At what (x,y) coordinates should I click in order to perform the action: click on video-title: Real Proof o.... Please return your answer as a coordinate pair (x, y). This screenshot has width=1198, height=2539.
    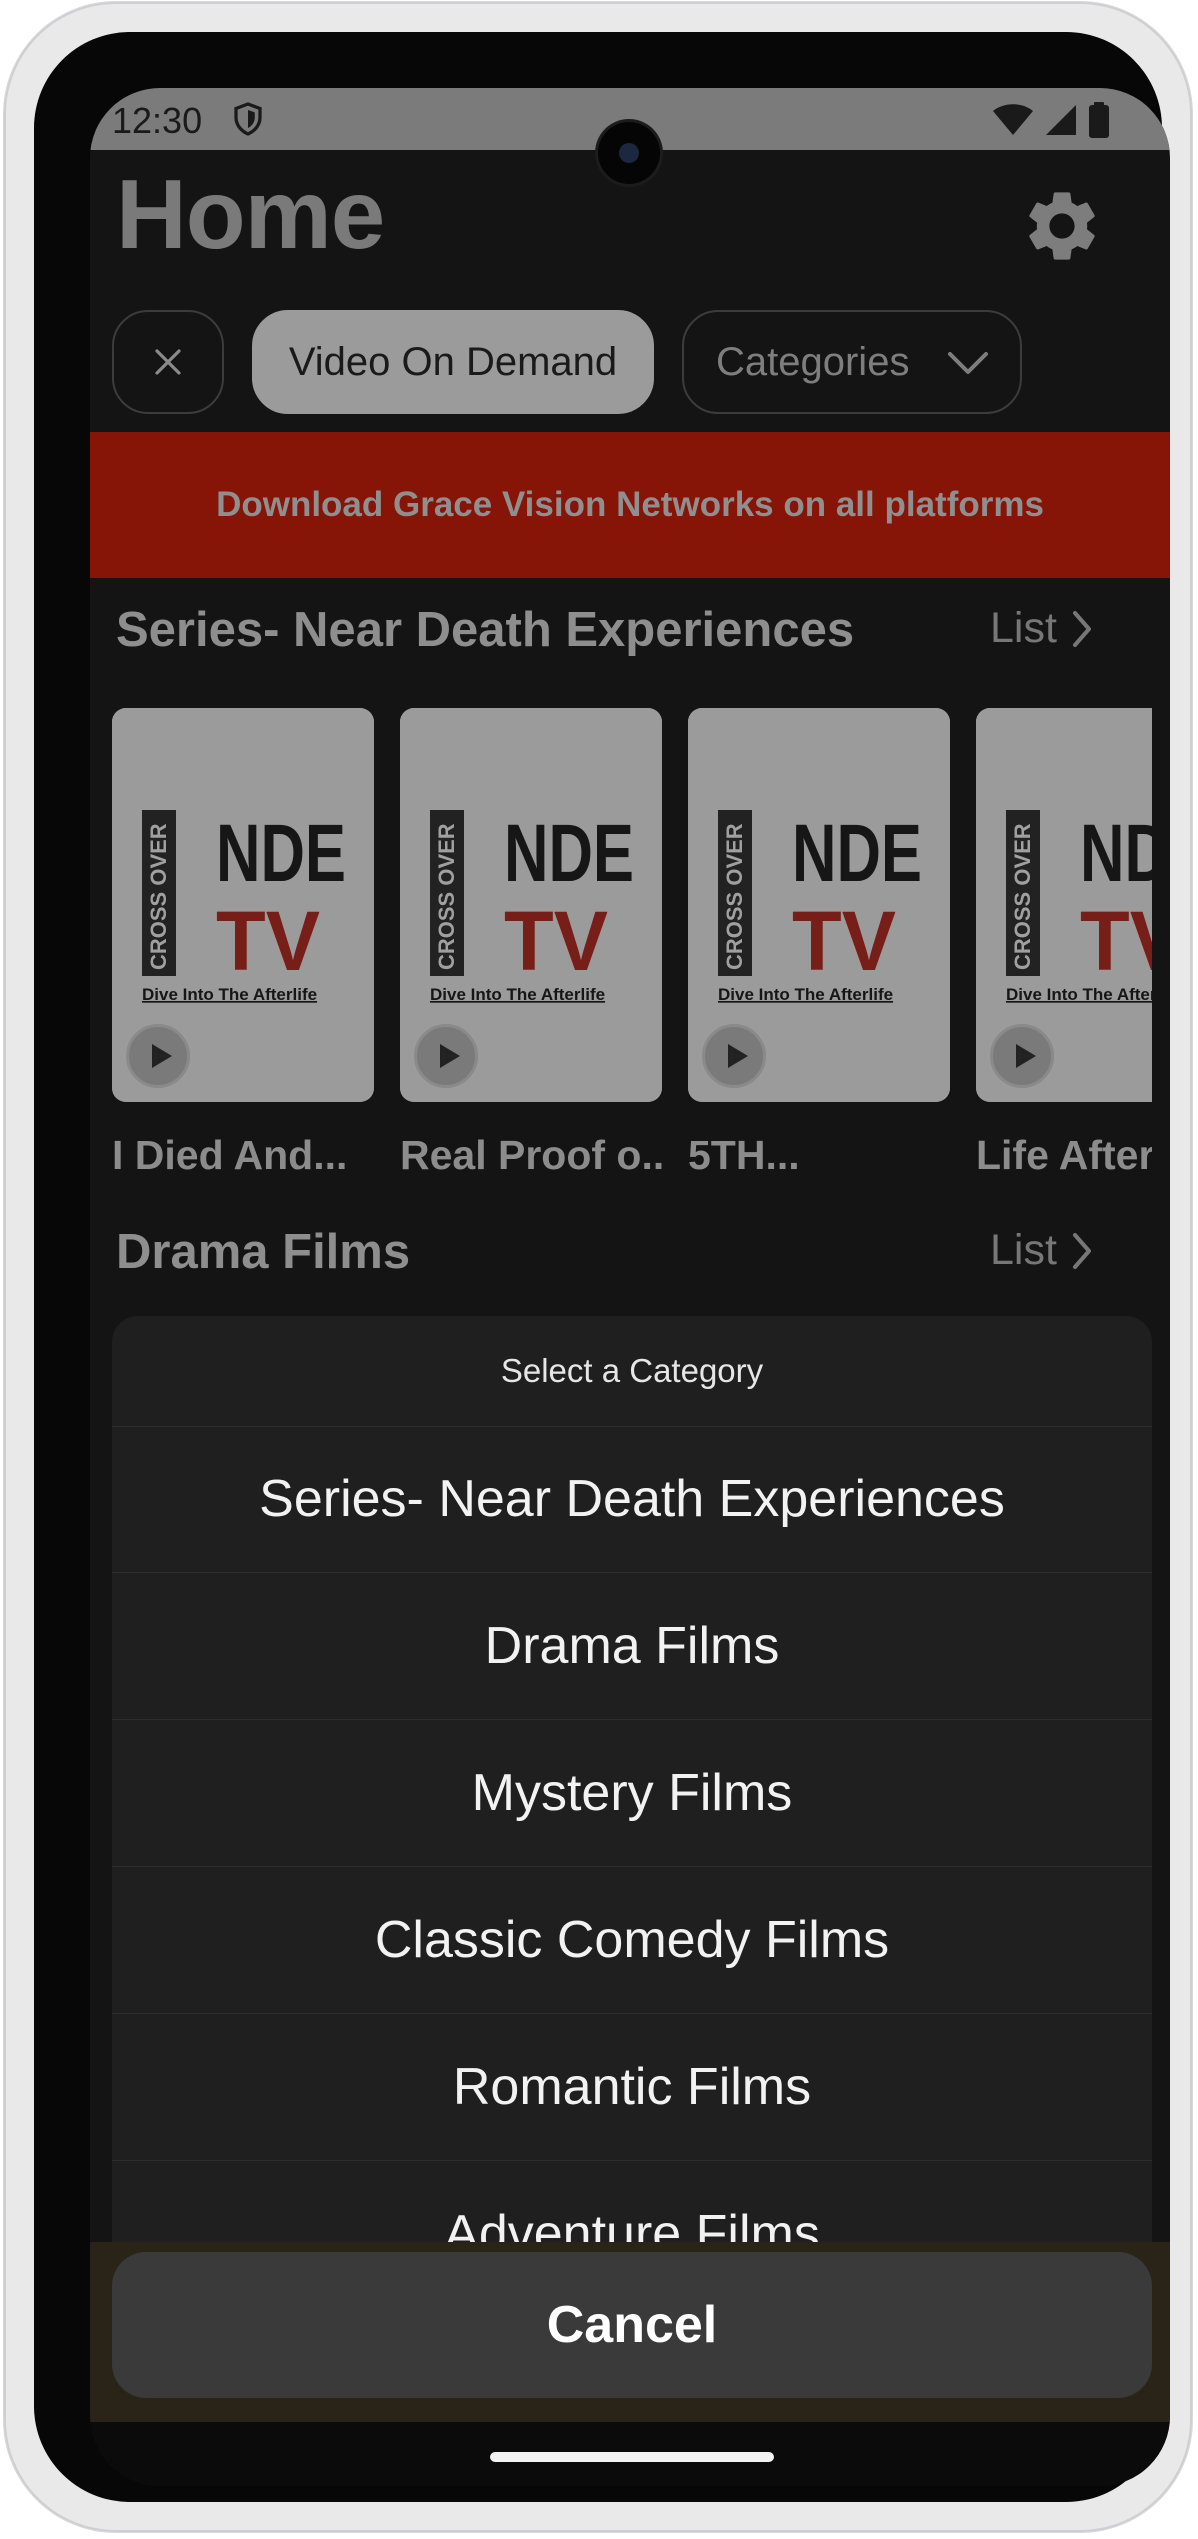
    Looking at the image, I should click on (531, 1155).